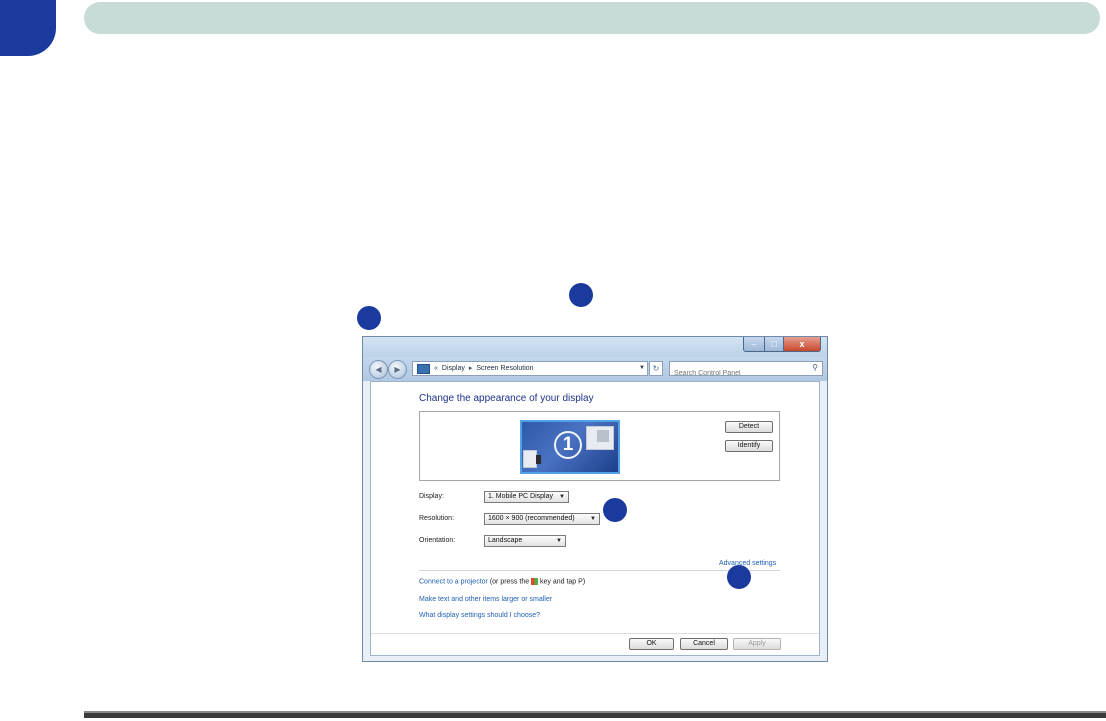 The image size is (1106, 721). Describe the element at coordinates (595, 644) in the screenshot. I see `dialog-button-bar: OK Cancel Apply` at that location.